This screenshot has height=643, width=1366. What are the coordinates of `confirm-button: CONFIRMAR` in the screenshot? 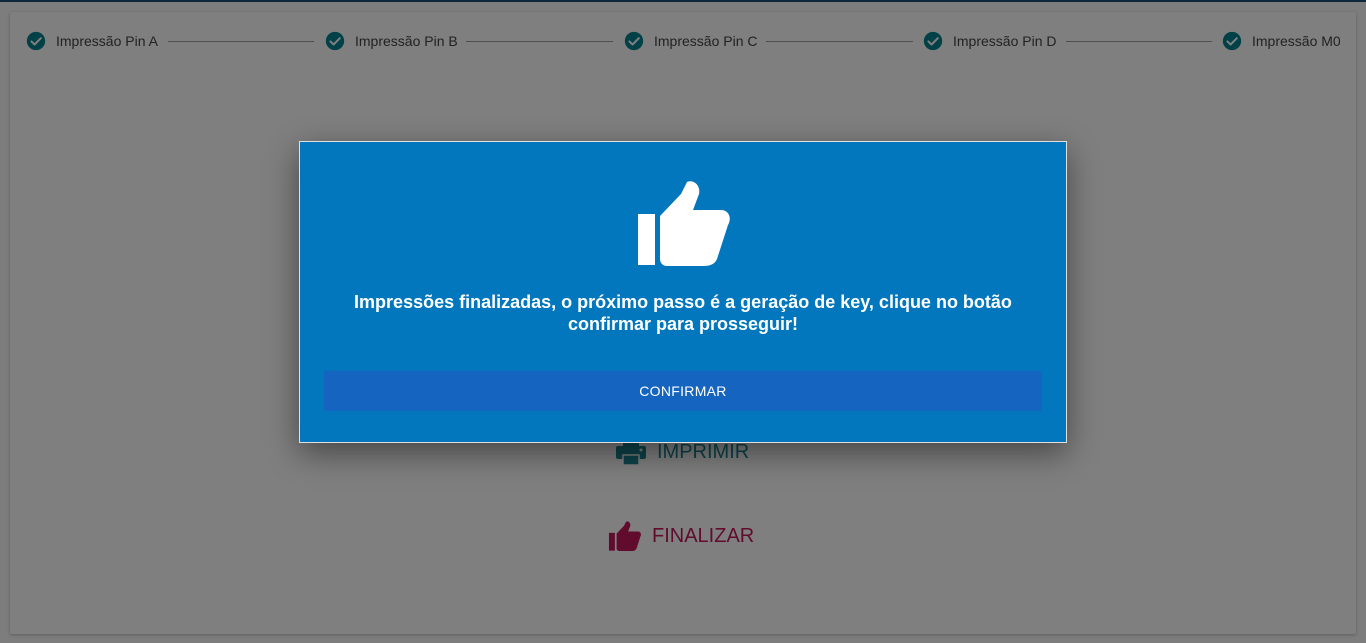 It's located at (683, 391).